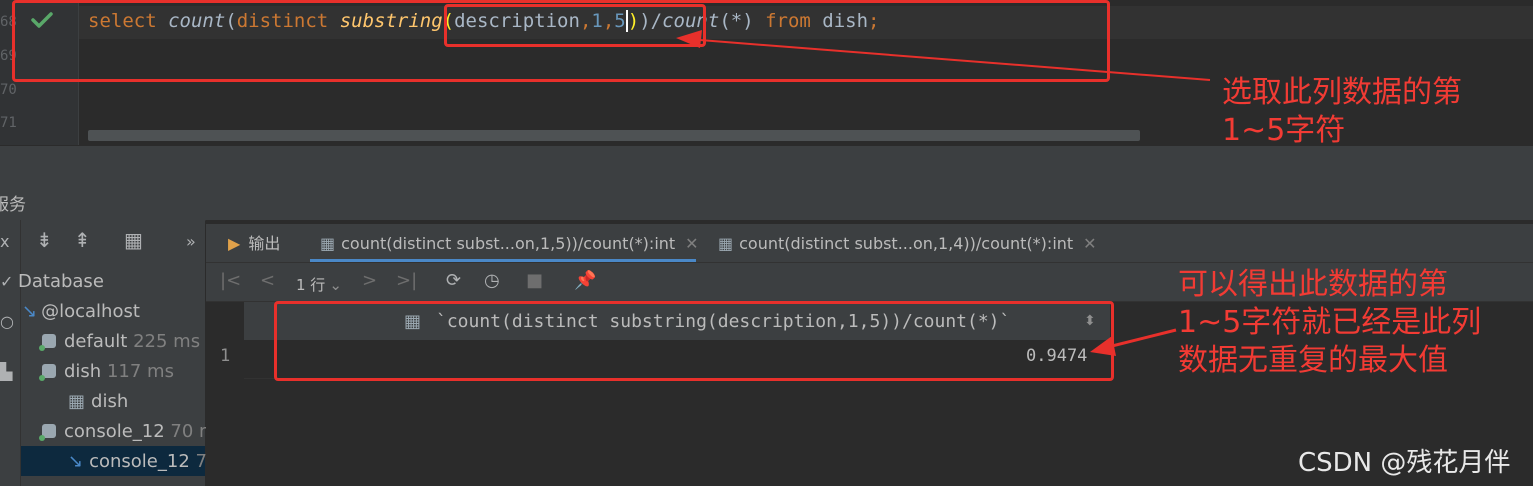  Describe the element at coordinates (1404, 463) in the screenshot. I see `watermark: CSDN @残花月伴` at that location.